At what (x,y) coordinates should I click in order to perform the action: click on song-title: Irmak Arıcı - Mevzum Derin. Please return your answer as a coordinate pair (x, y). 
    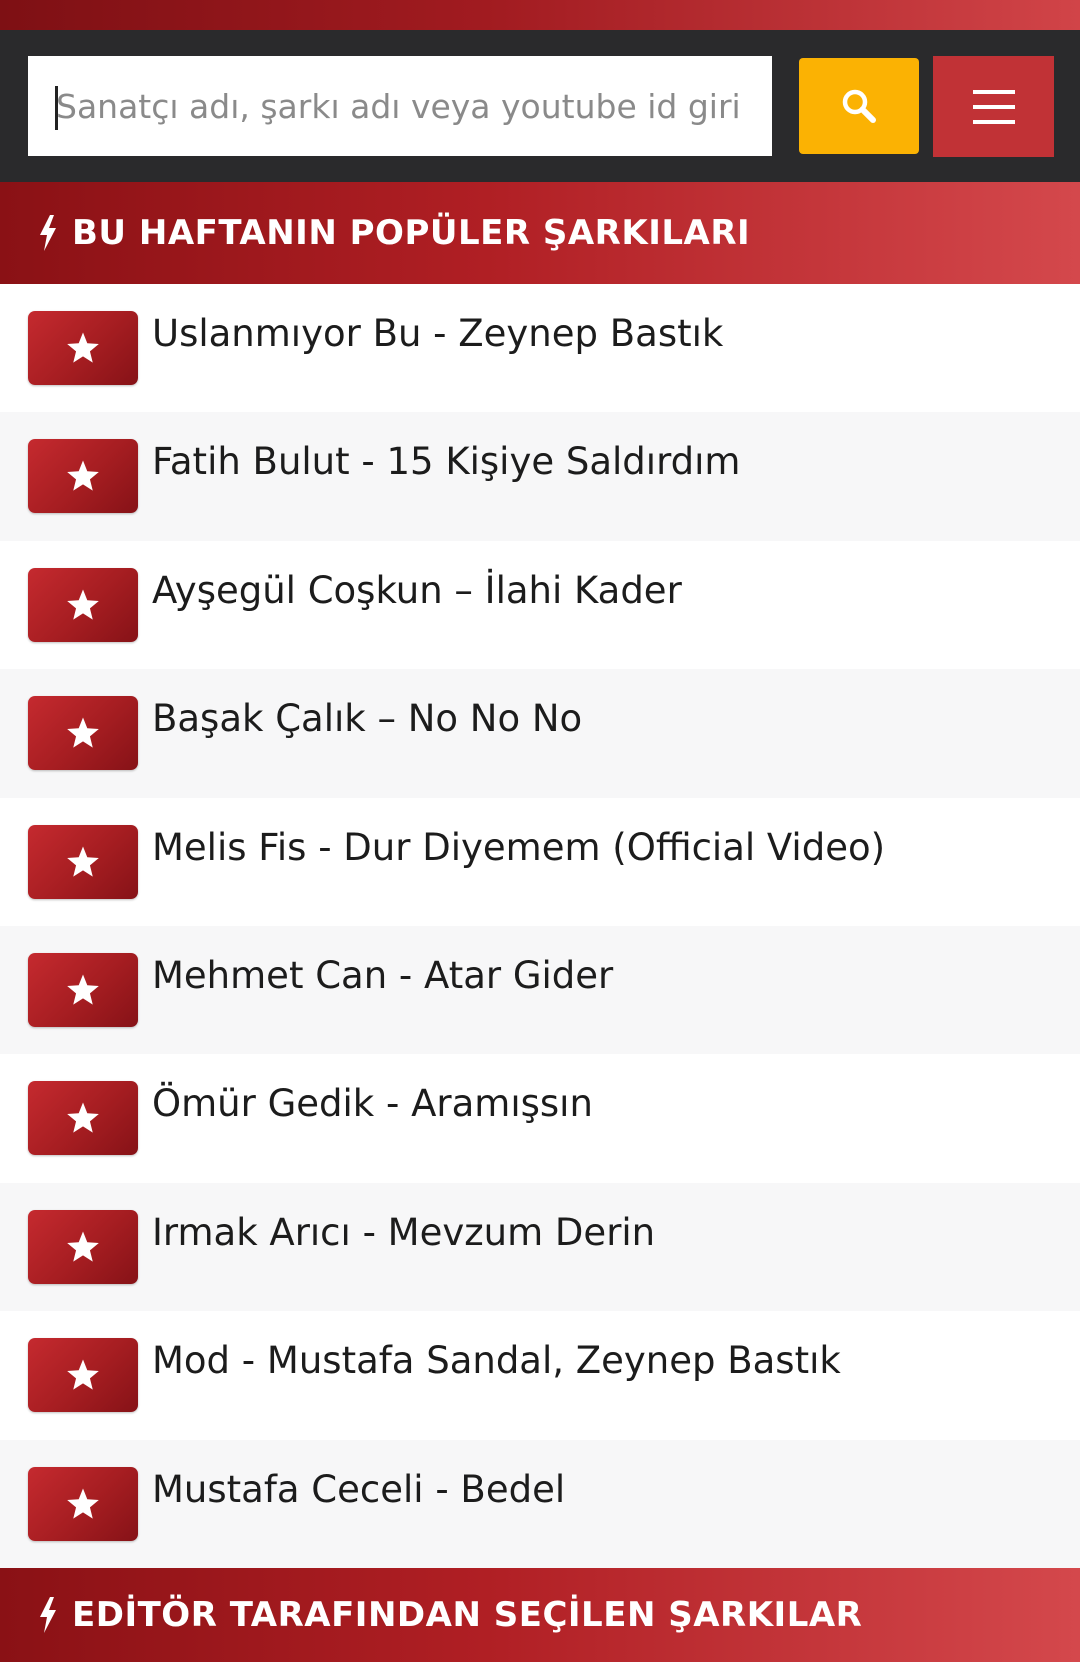
    Looking at the image, I should click on (403, 1232).